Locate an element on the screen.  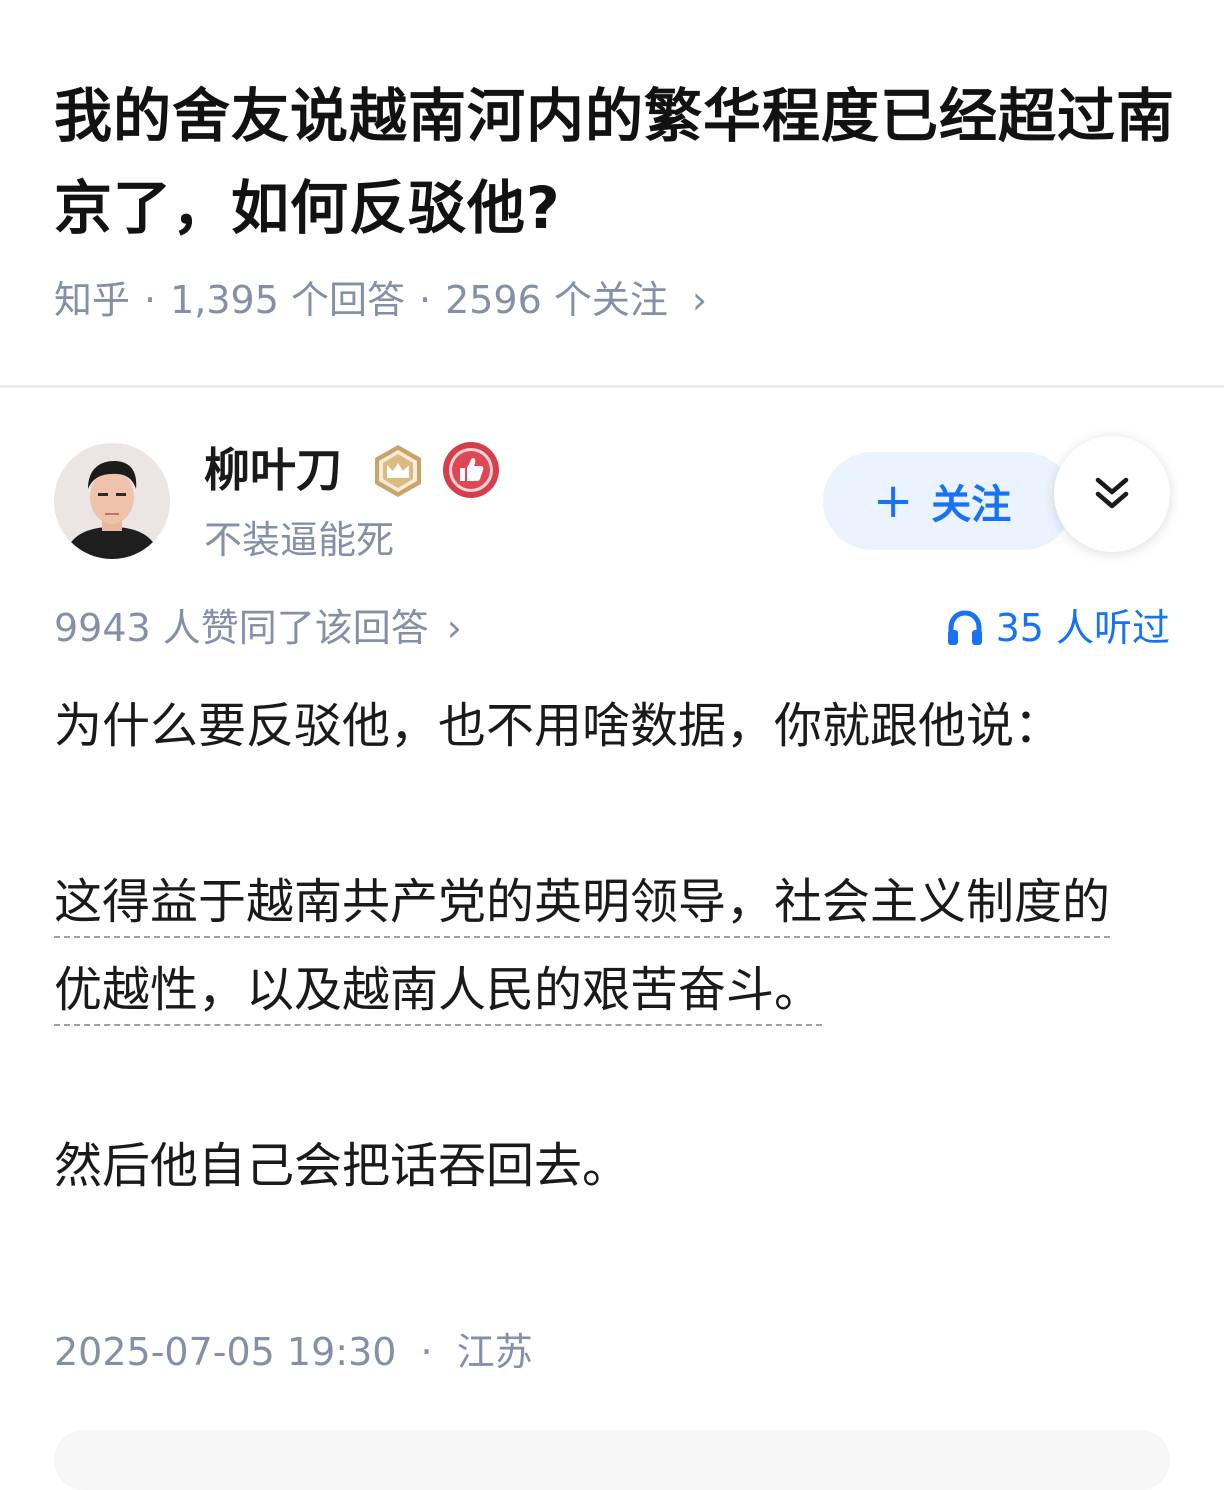
author-name: 柳叶刀 is located at coordinates (273, 470).